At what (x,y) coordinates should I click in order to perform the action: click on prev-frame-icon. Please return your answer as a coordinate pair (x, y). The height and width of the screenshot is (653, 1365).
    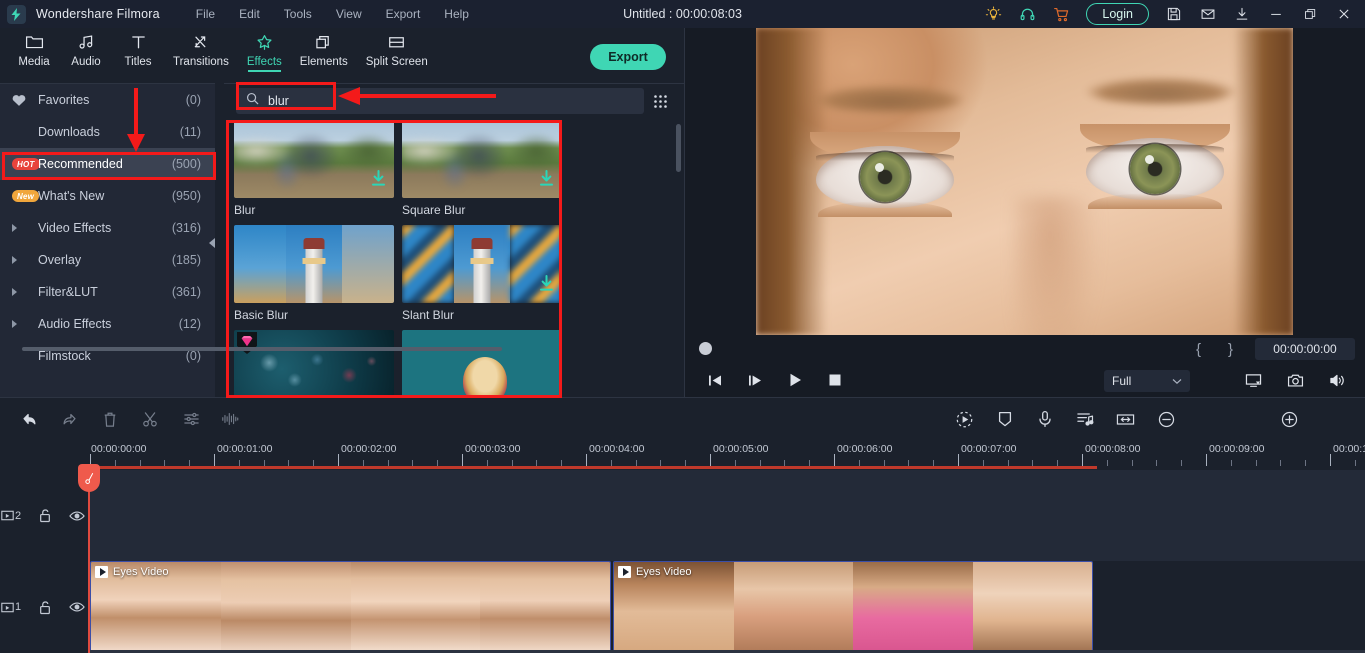
    Looking at the image, I should click on (715, 380).